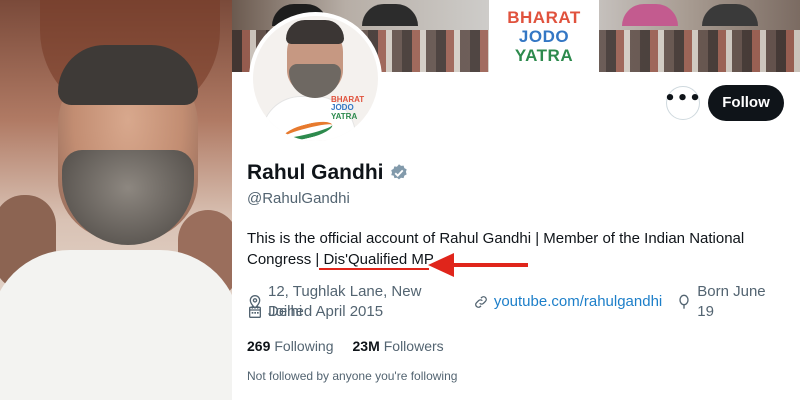 The width and height of the screenshot is (800, 400). What do you see at coordinates (413, 346) in the screenshot?
I see `followers-label: Followers` at bounding box center [413, 346].